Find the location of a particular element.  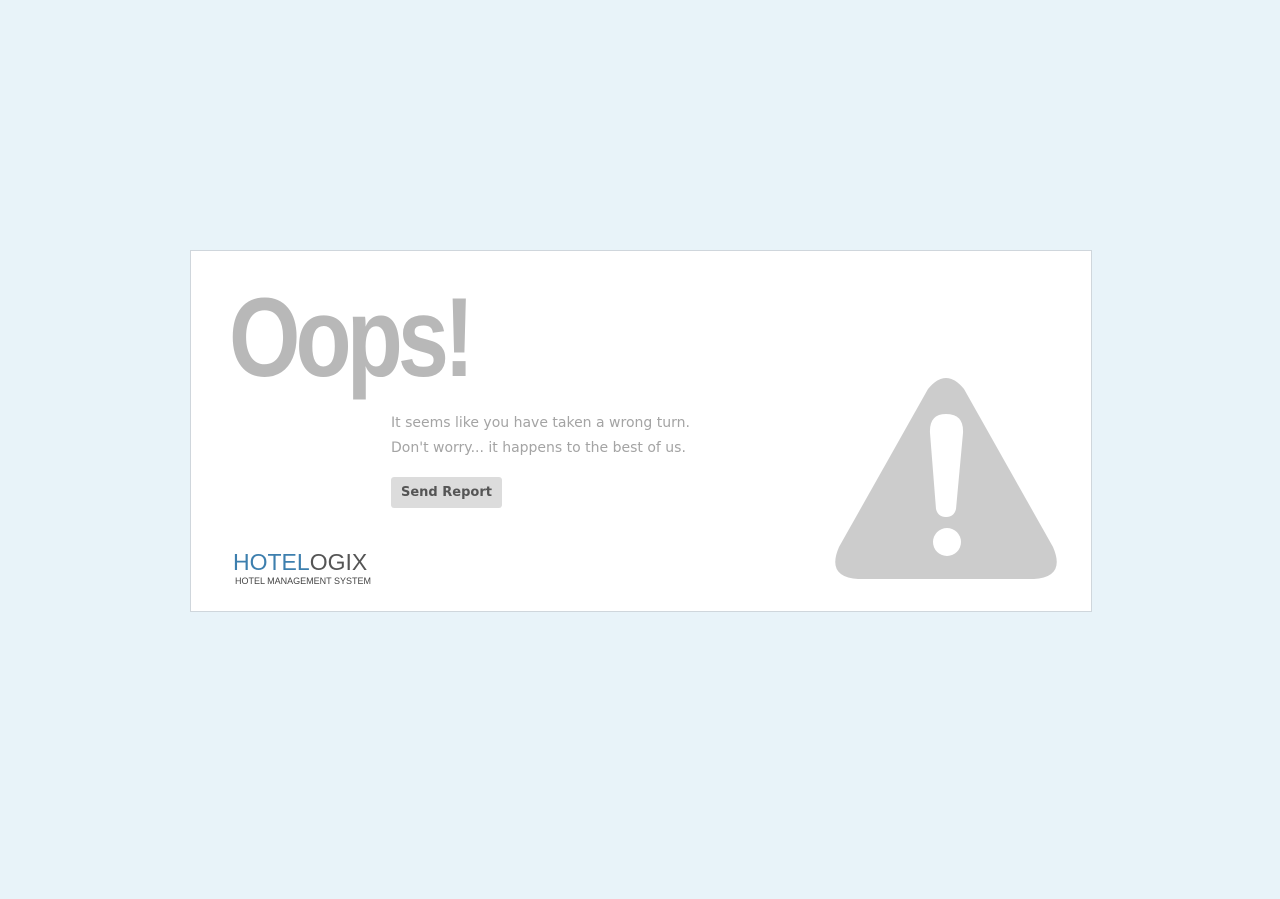

logo-tagline: HOTEL MANAGEMENT SYSTEM is located at coordinates (303, 581).